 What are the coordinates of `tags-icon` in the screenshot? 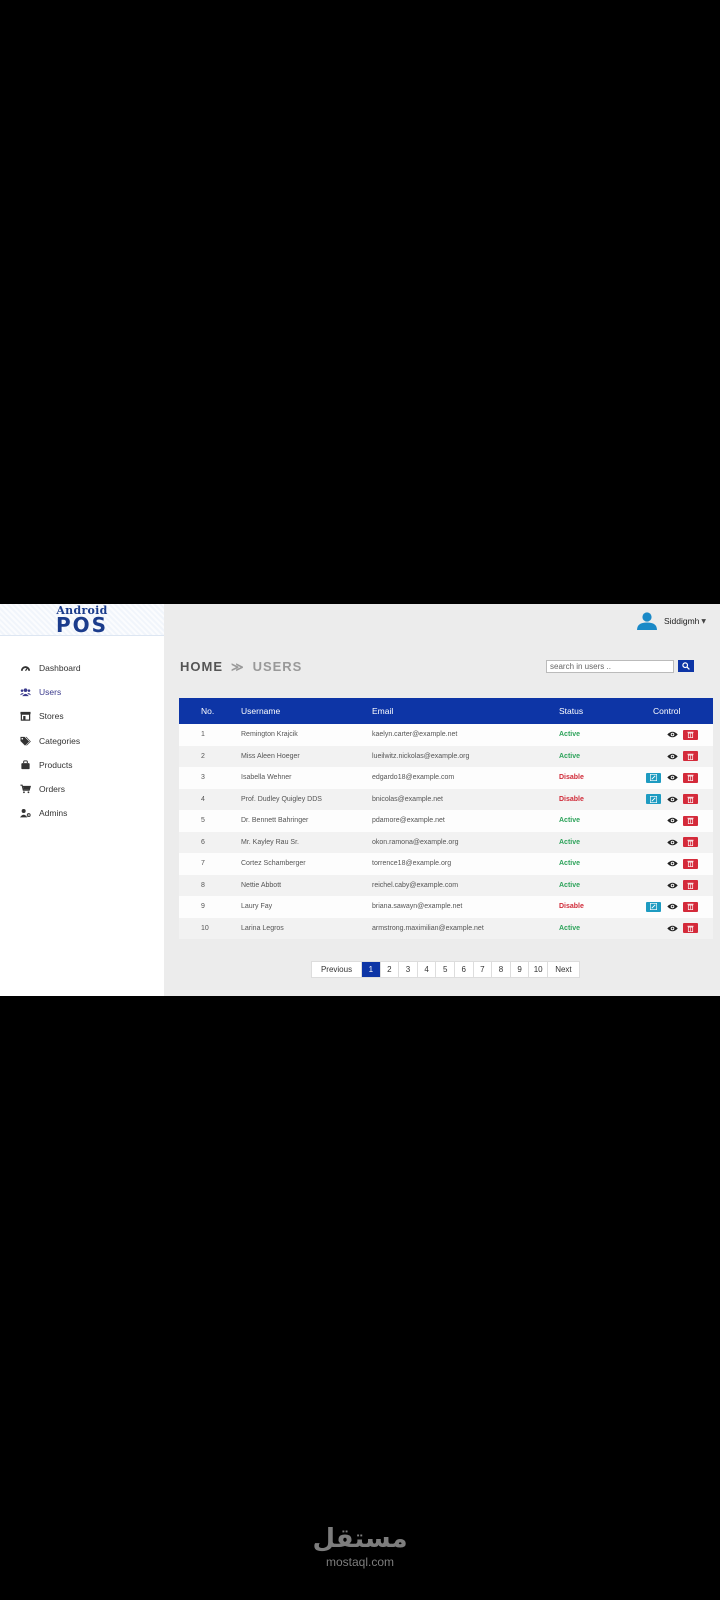 It's located at (25, 741).